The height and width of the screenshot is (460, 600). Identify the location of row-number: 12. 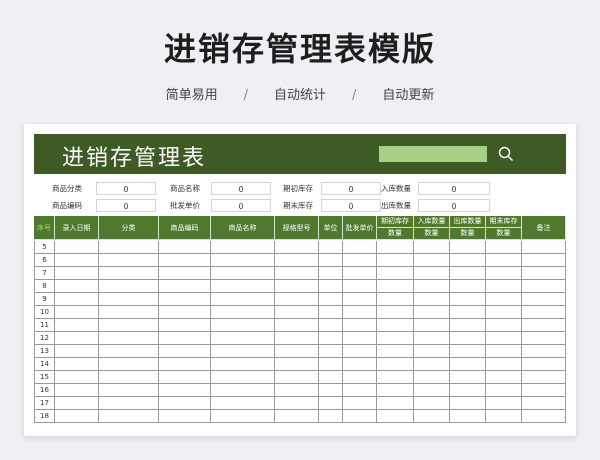
(44, 338).